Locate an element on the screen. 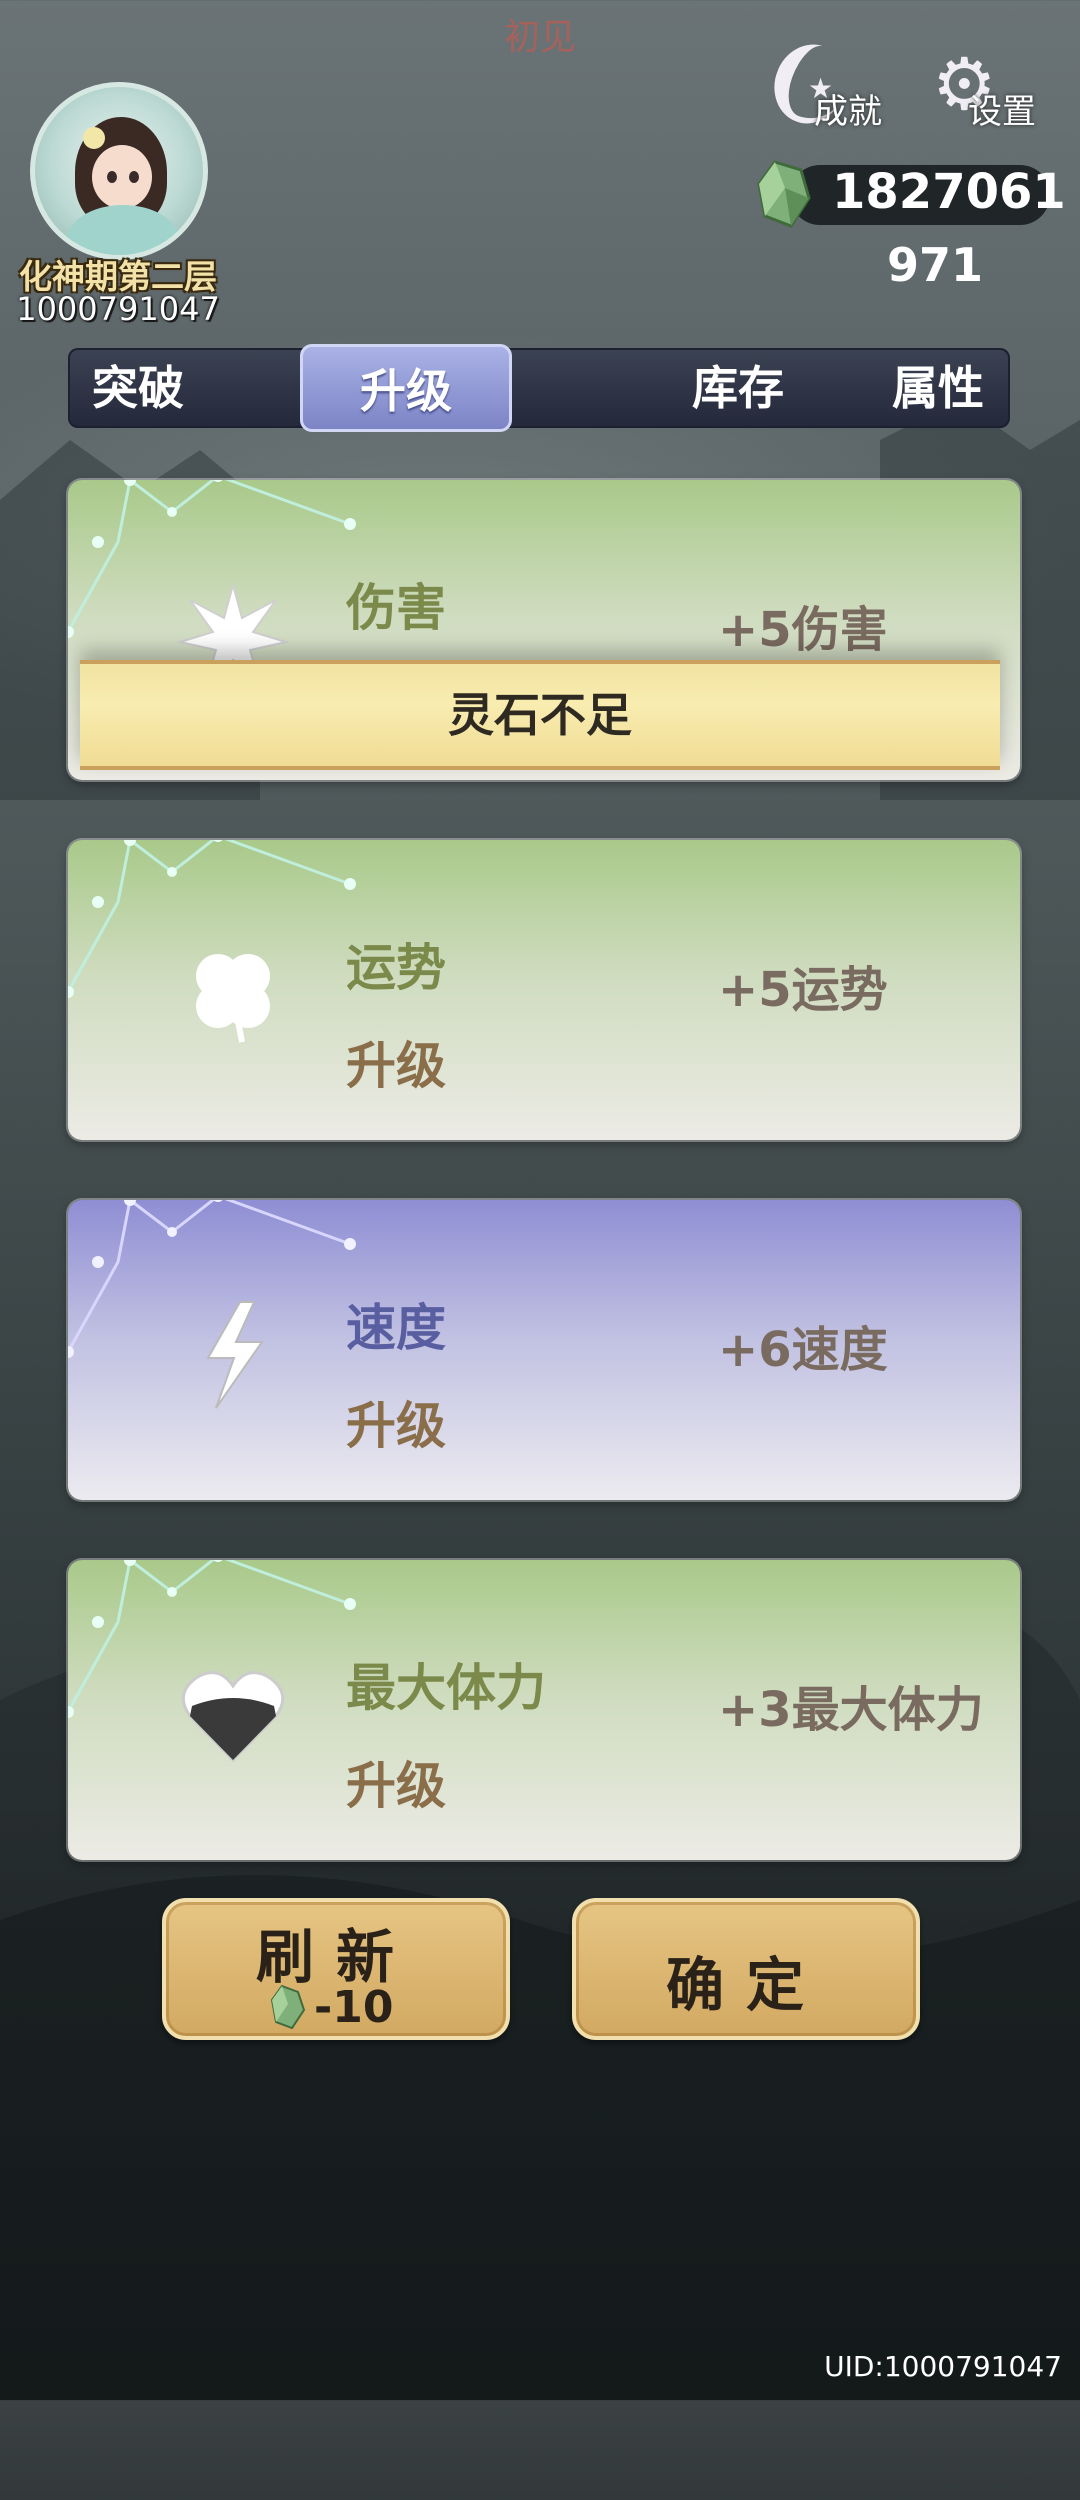  heart-icon is located at coordinates (233, 1717).